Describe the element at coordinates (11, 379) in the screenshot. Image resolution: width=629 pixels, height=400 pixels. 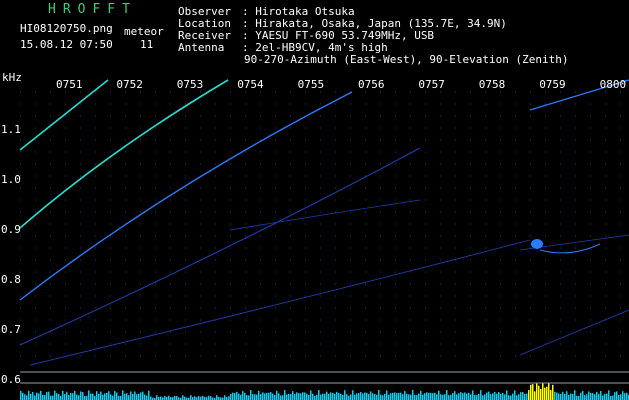
I see `y-tick-label: 0.6` at that location.